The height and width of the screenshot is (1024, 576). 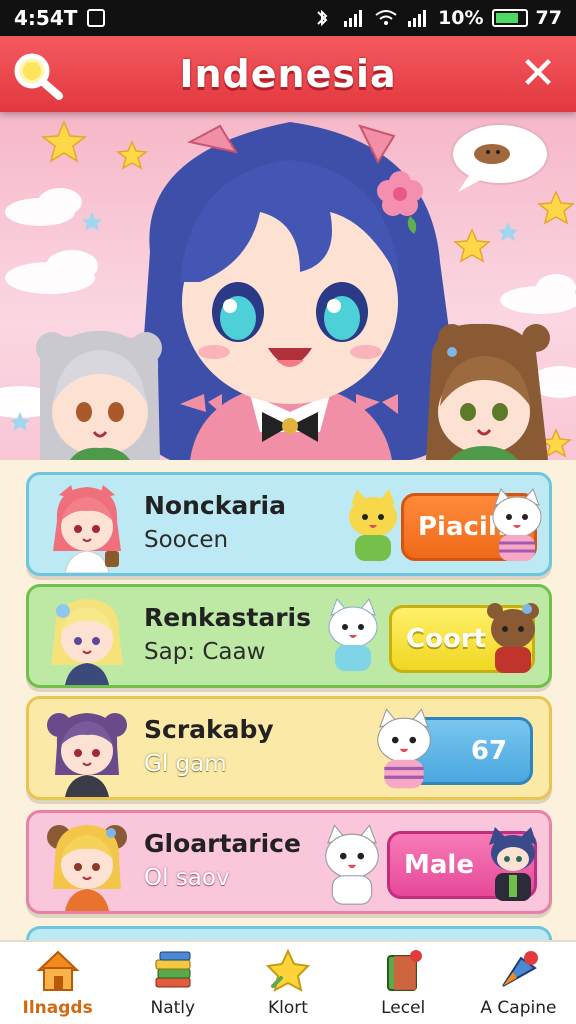 What do you see at coordinates (37, 75) in the screenshot?
I see `search-icon` at bounding box center [37, 75].